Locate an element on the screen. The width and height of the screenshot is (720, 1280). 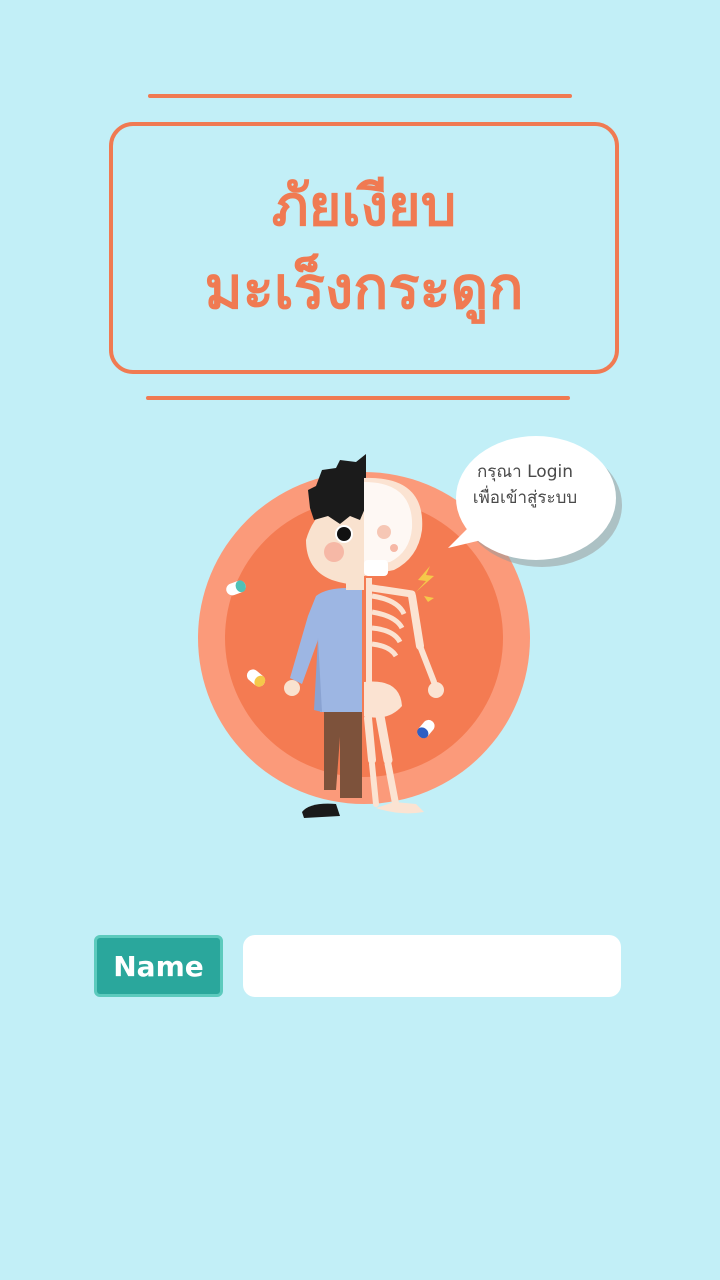
page-title-line1: ภัยเงียบ is located at coordinates (364, 206).